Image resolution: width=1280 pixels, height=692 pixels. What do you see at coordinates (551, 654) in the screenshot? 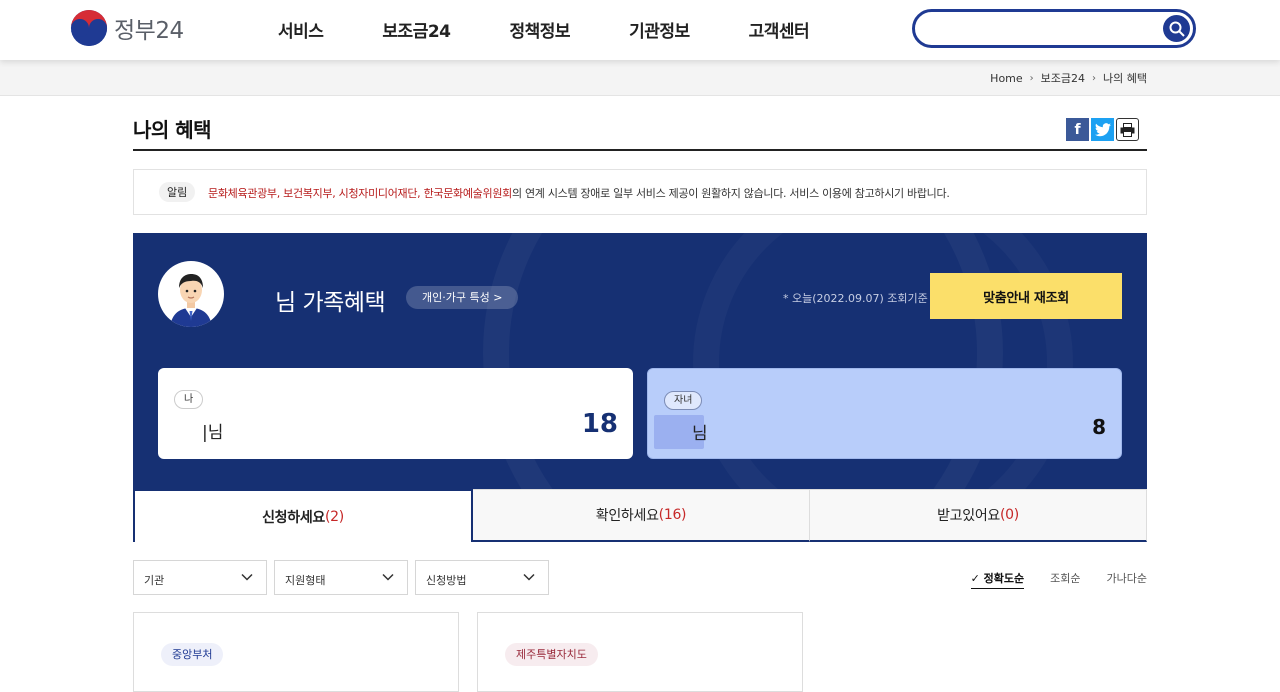
I see `agency-tag: 제주특별자치도` at bounding box center [551, 654].